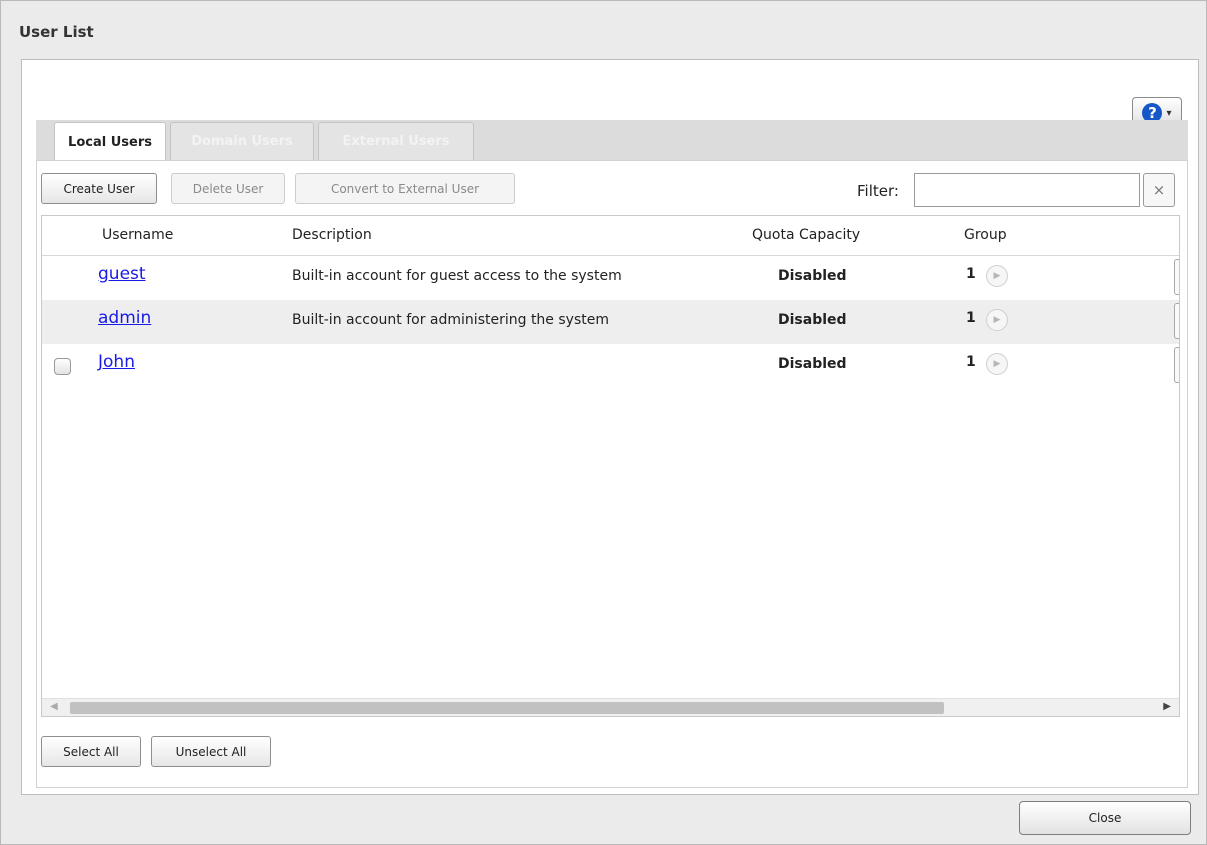  I want to click on table-row: John Disabled 1 ▶, so click(610, 366).